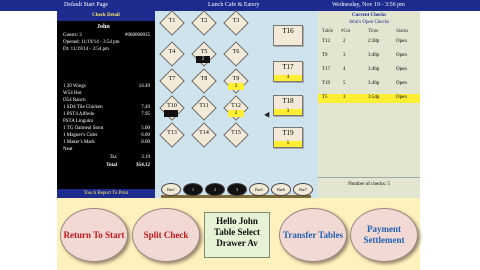 The height and width of the screenshot is (270, 480). Describe the element at coordinates (83, 128) in the screenshot. I see `check-item-name: 1 TG Oatmeal Stout` at that location.